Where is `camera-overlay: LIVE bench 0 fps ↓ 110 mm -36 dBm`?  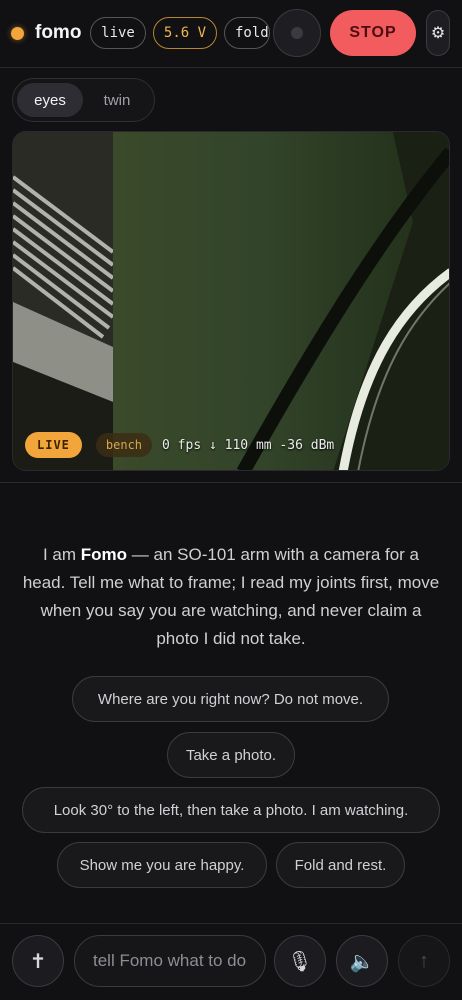
camera-overlay: LIVE bench 0 fps ↓ 110 mm -36 dBm is located at coordinates (179, 445).